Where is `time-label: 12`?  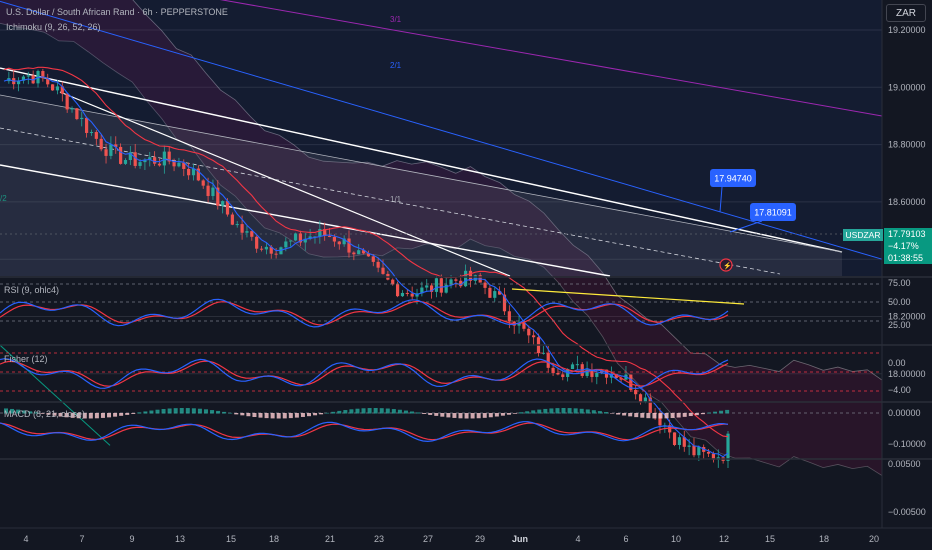
time-label: 12 is located at coordinates (724, 539).